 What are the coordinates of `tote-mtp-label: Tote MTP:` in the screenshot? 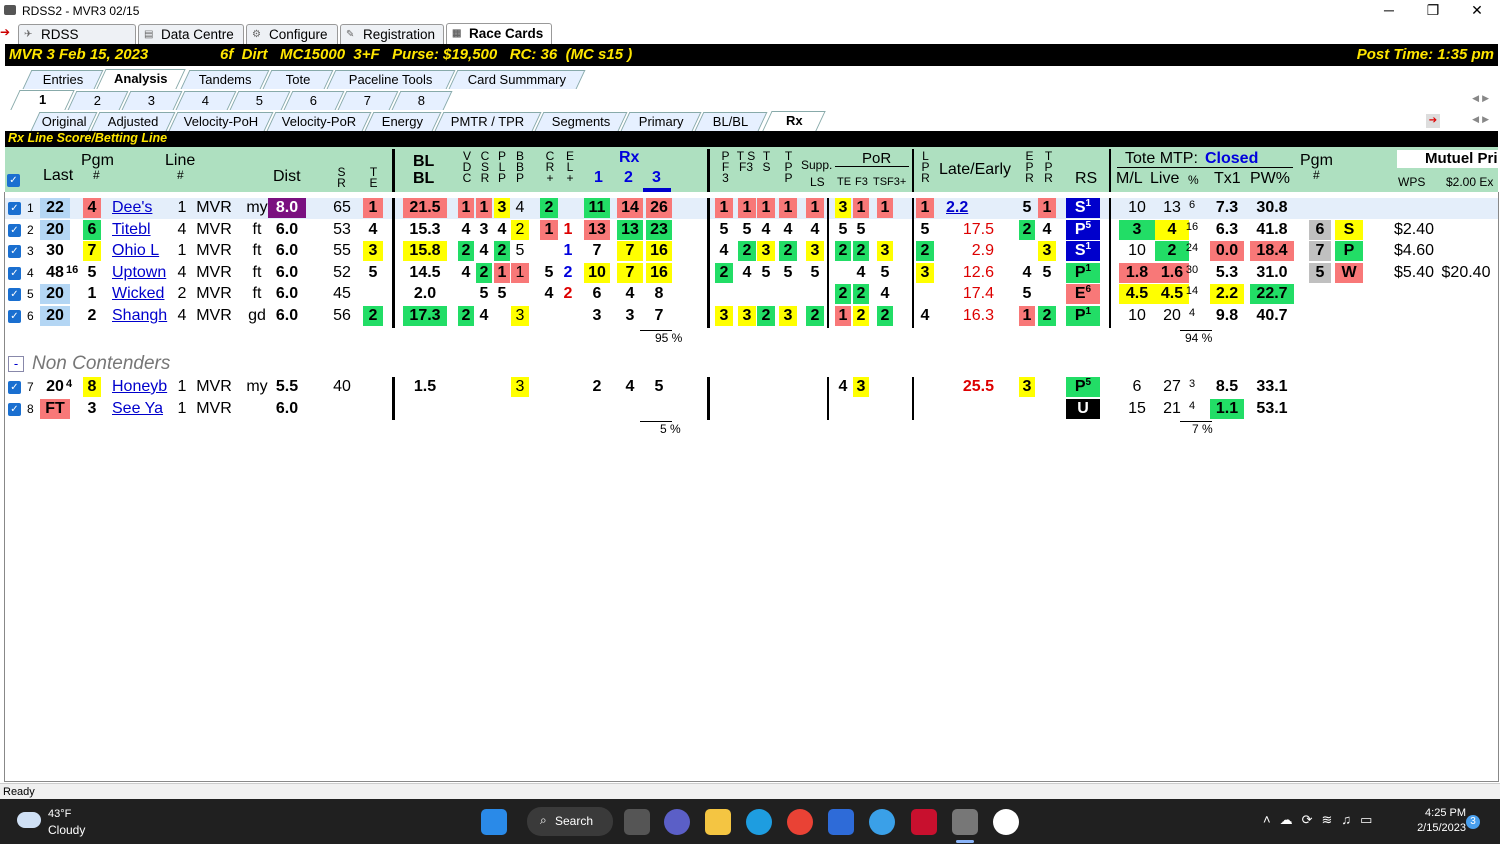 It's located at (1161, 158).